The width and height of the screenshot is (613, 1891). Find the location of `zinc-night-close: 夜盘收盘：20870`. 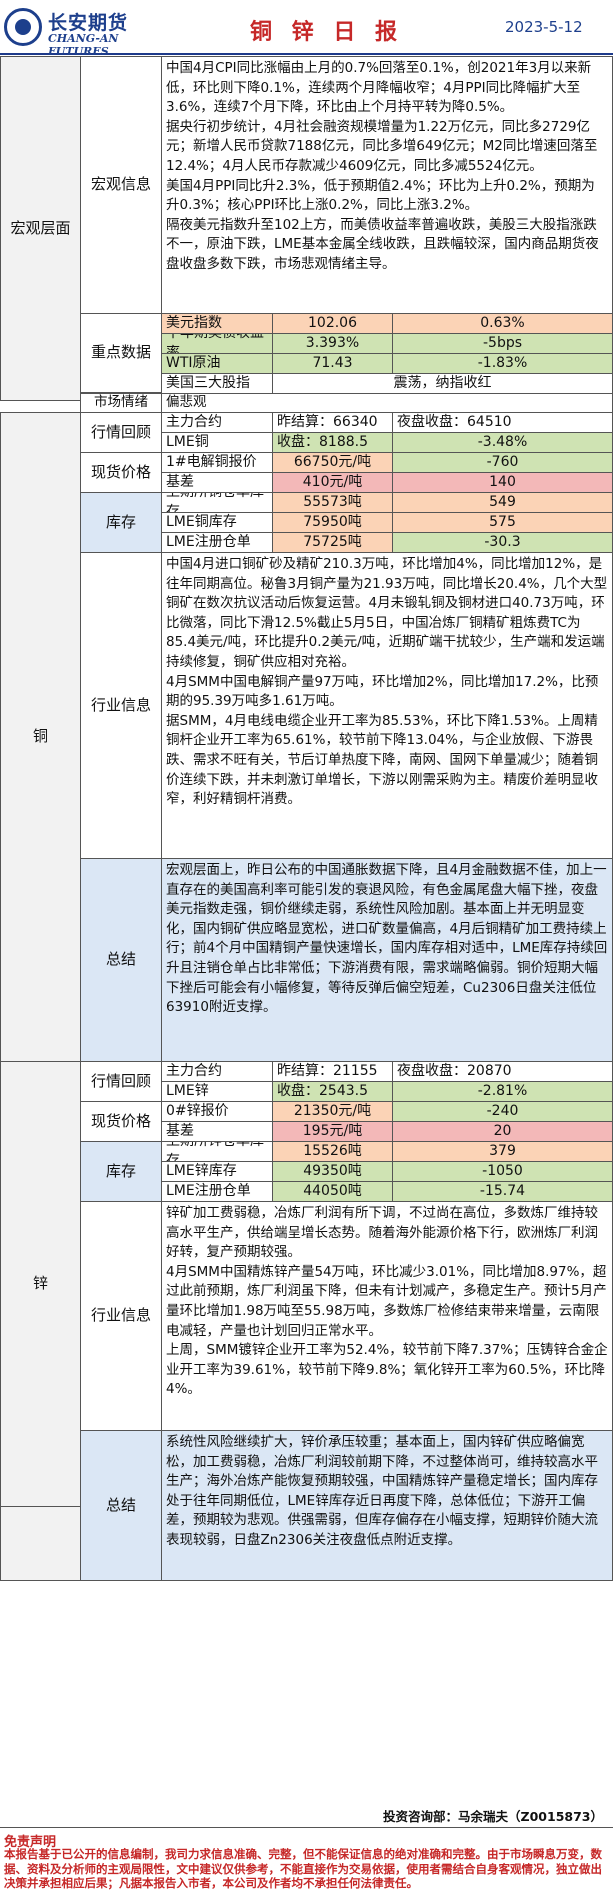

zinc-night-close: 夜盘收盘：20870 is located at coordinates (502, 1071).